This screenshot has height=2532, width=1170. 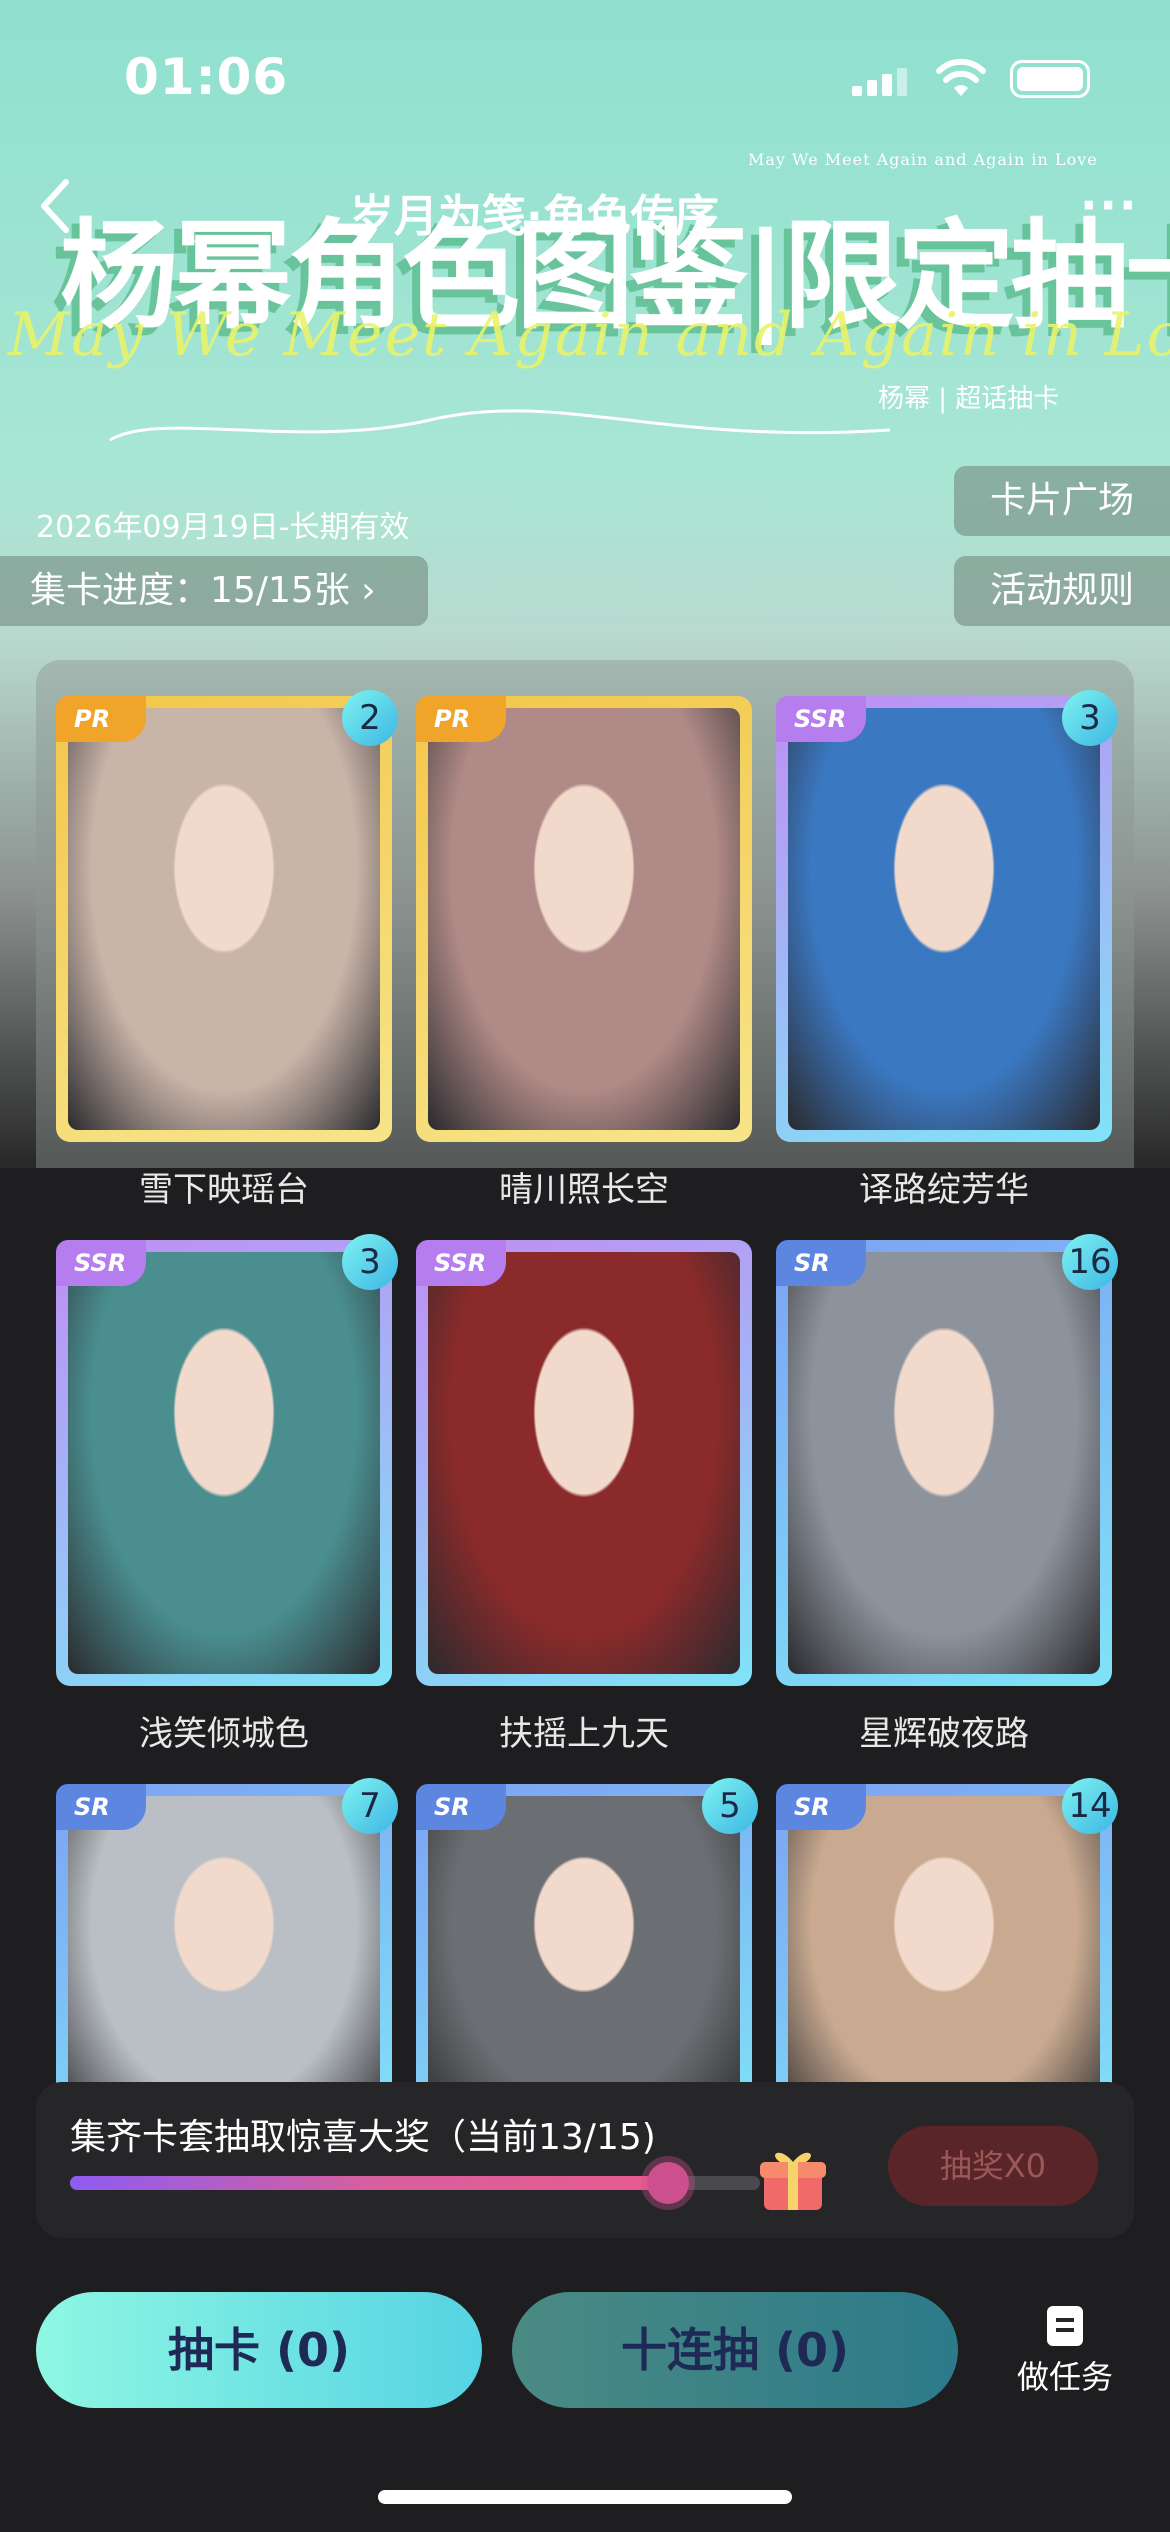 I want to click on battery-icon, so click(x=1050, y=79).